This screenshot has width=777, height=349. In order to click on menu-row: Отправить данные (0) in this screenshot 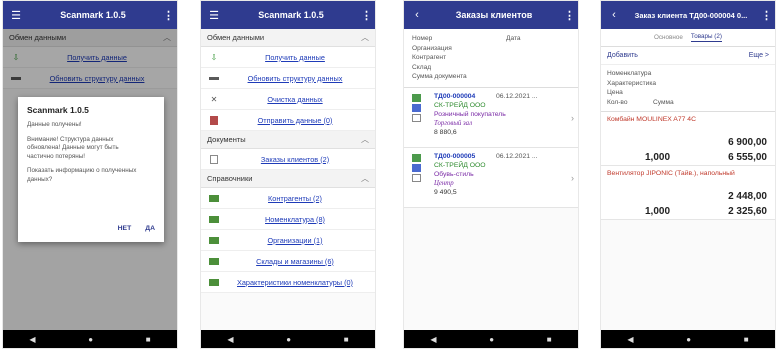, I will do `click(288, 120)`.